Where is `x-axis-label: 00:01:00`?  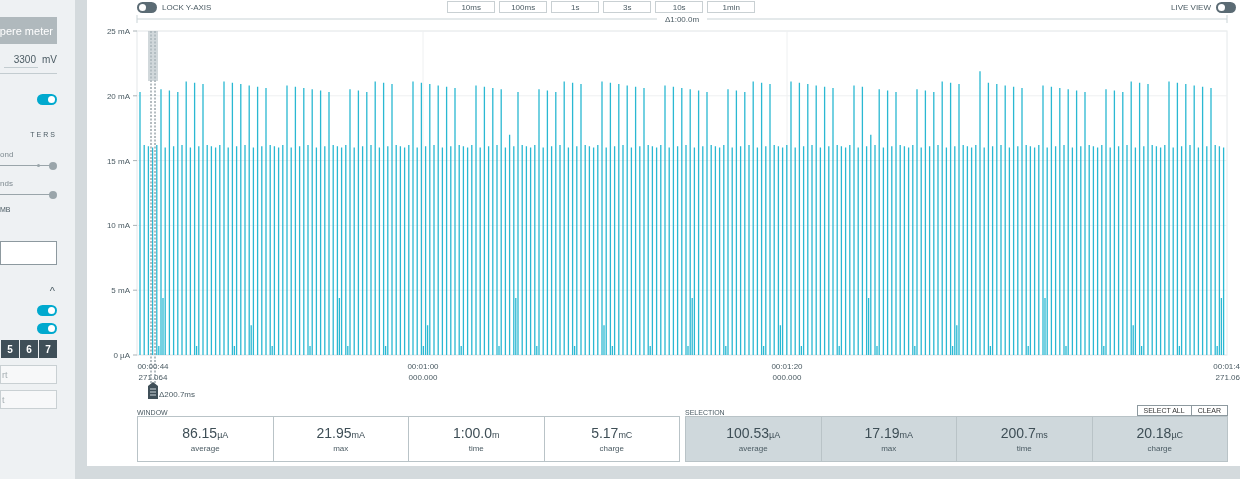 x-axis-label: 00:01:00 is located at coordinates (423, 366).